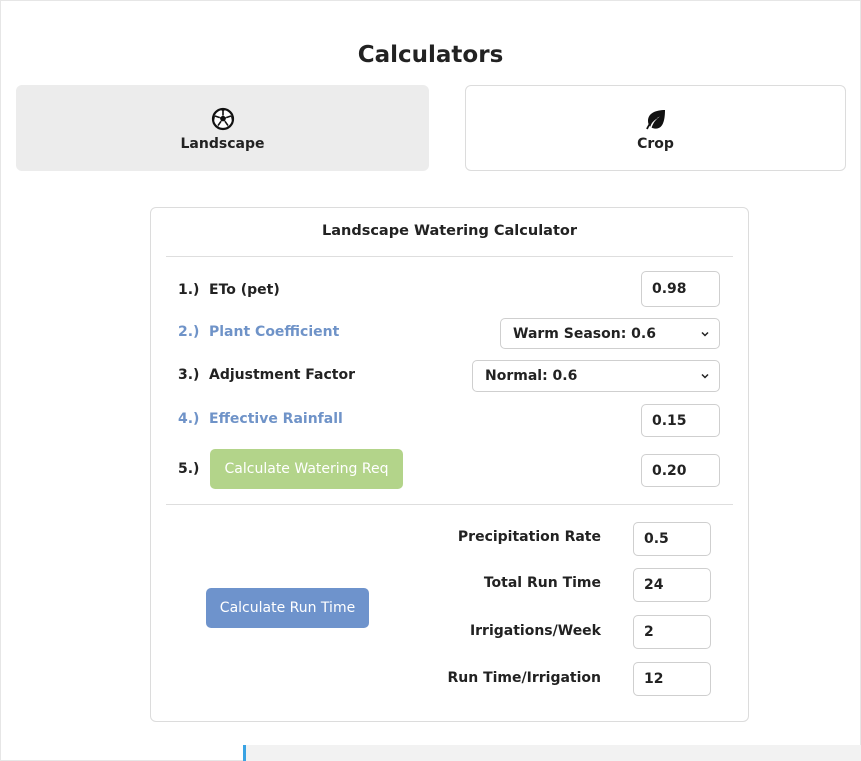 The width and height of the screenshot is (861, 761). Describe the element at coordinates (189, 332) in the screenshot. I see `row-2-number: 2.)` at that location.